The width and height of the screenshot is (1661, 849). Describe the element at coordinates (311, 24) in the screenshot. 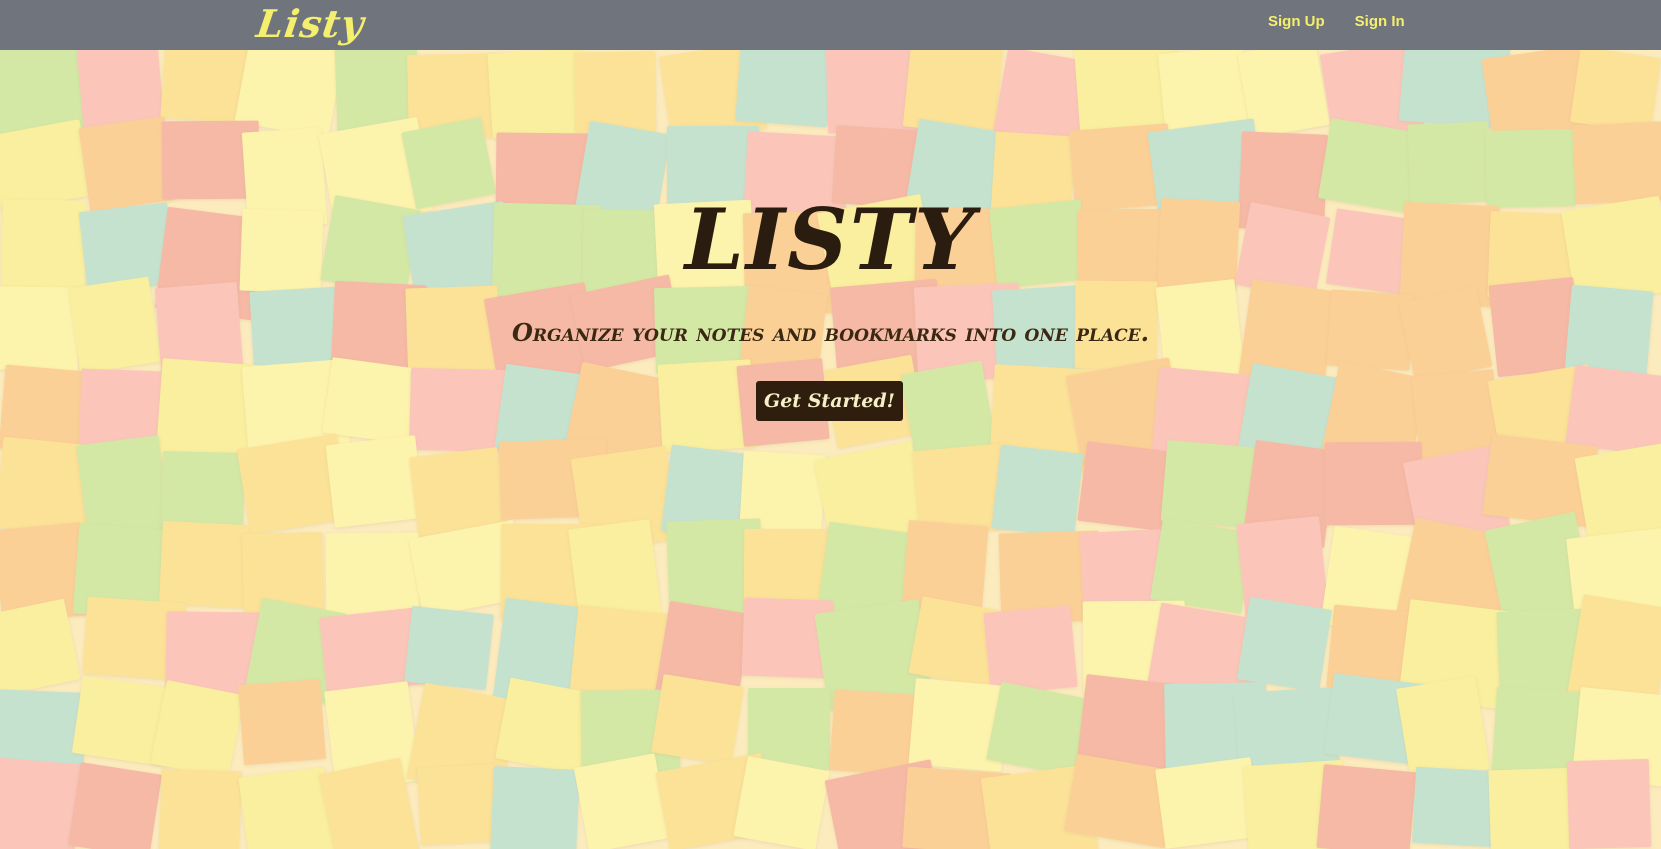

I see `brand-logo: Listy` at that location.